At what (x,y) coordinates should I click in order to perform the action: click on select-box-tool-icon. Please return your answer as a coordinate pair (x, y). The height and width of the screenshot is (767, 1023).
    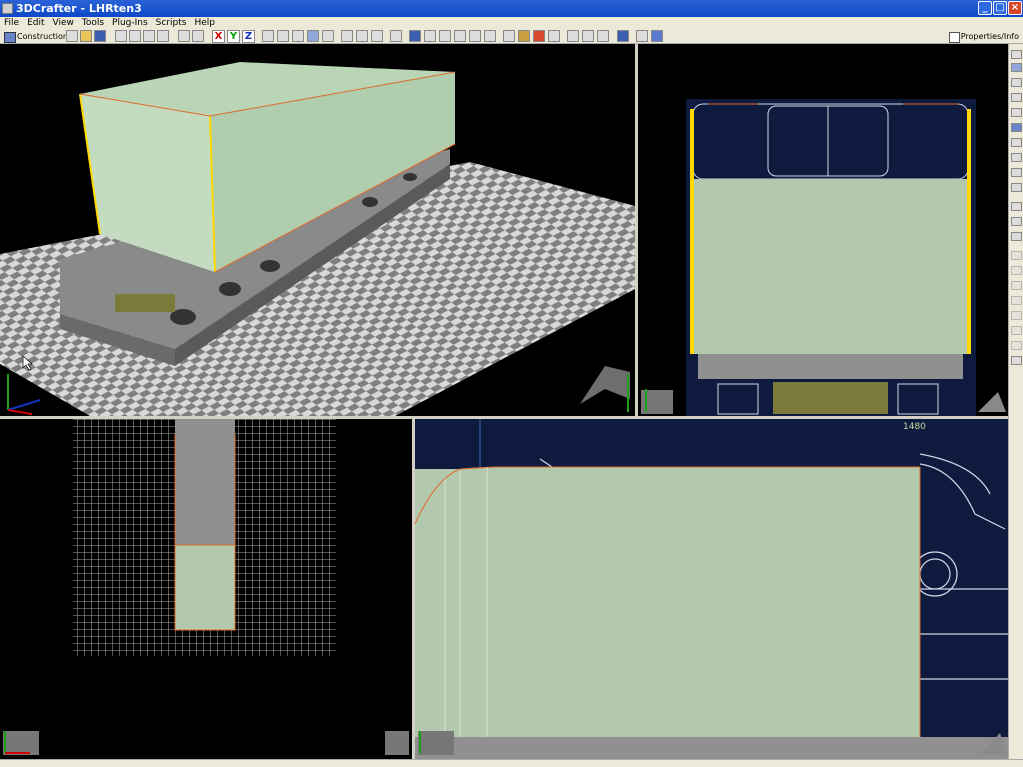
    Looking at the image, I should click on (1016, 67).